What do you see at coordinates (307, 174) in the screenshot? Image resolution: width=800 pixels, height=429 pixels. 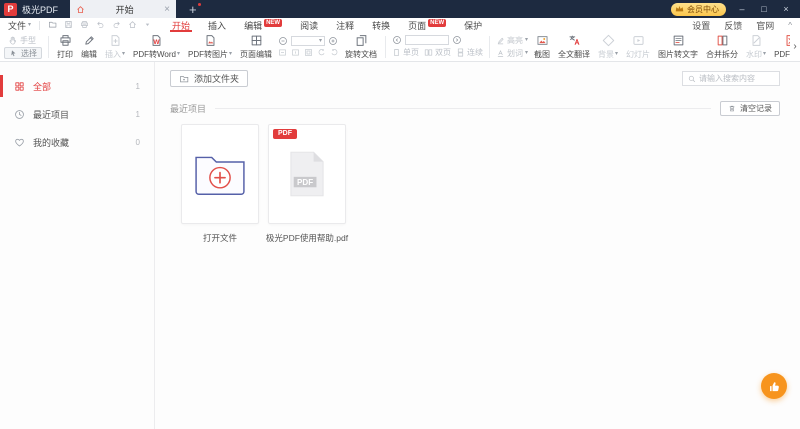 I see `recent-pdf-card: PDF PDF` at bounding box center [307, 174].